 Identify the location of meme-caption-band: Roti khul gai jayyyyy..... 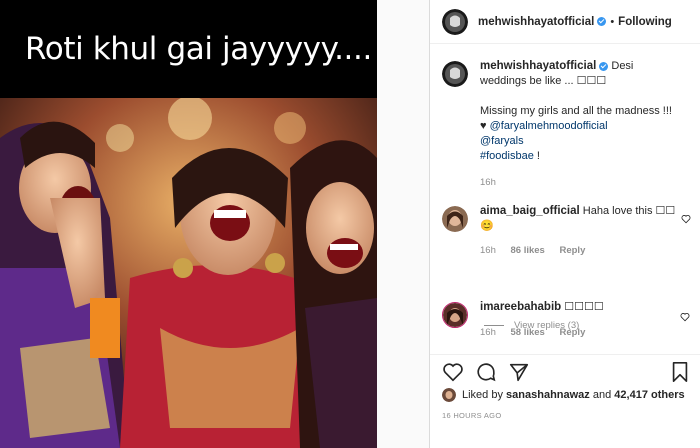
(188, 49).